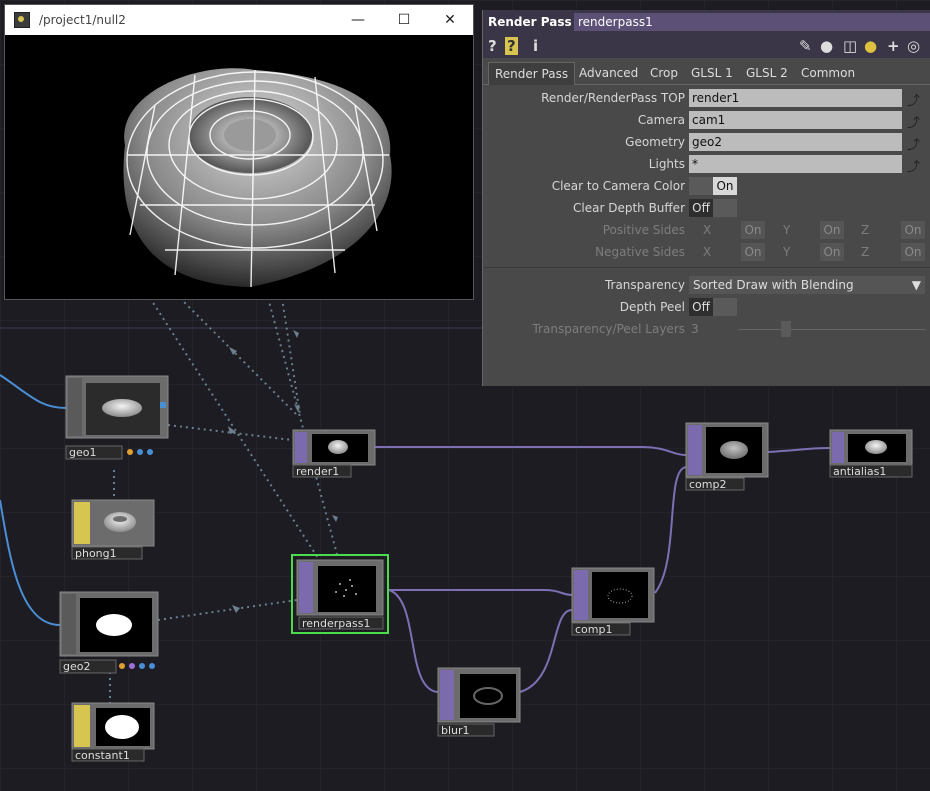 The height and width of the screenshot is (791, 930). I want to click on clear-color-off-half, so click(701, 186).